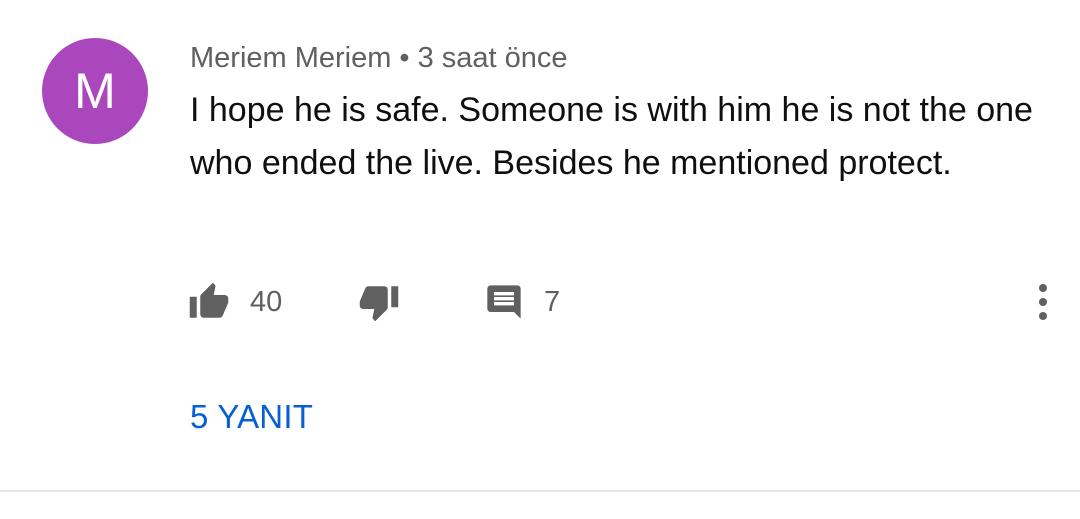 Image resolution: width=1080 pixels, height=519 pixels. Describe the element at coordinates (552, 301) in the screenshot. I see `reply-count: 7` at that location.